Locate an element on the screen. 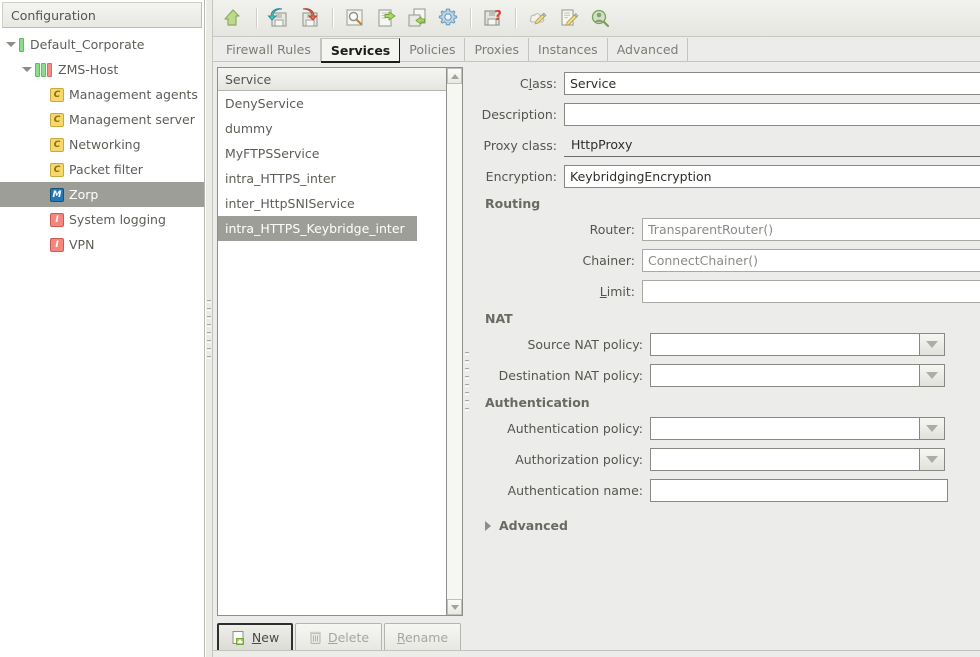  source-nat-input is located at coordinates (785, 344).